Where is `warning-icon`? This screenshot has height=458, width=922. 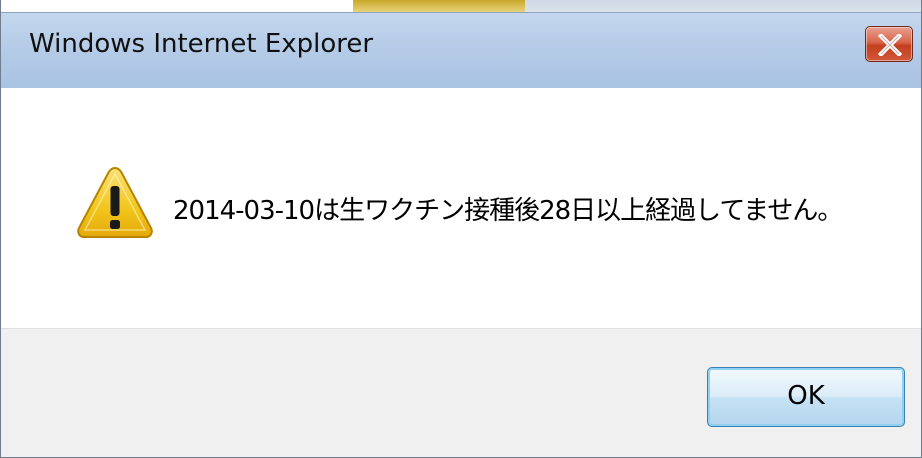
warning-icon is located at coordinates (115, 202).